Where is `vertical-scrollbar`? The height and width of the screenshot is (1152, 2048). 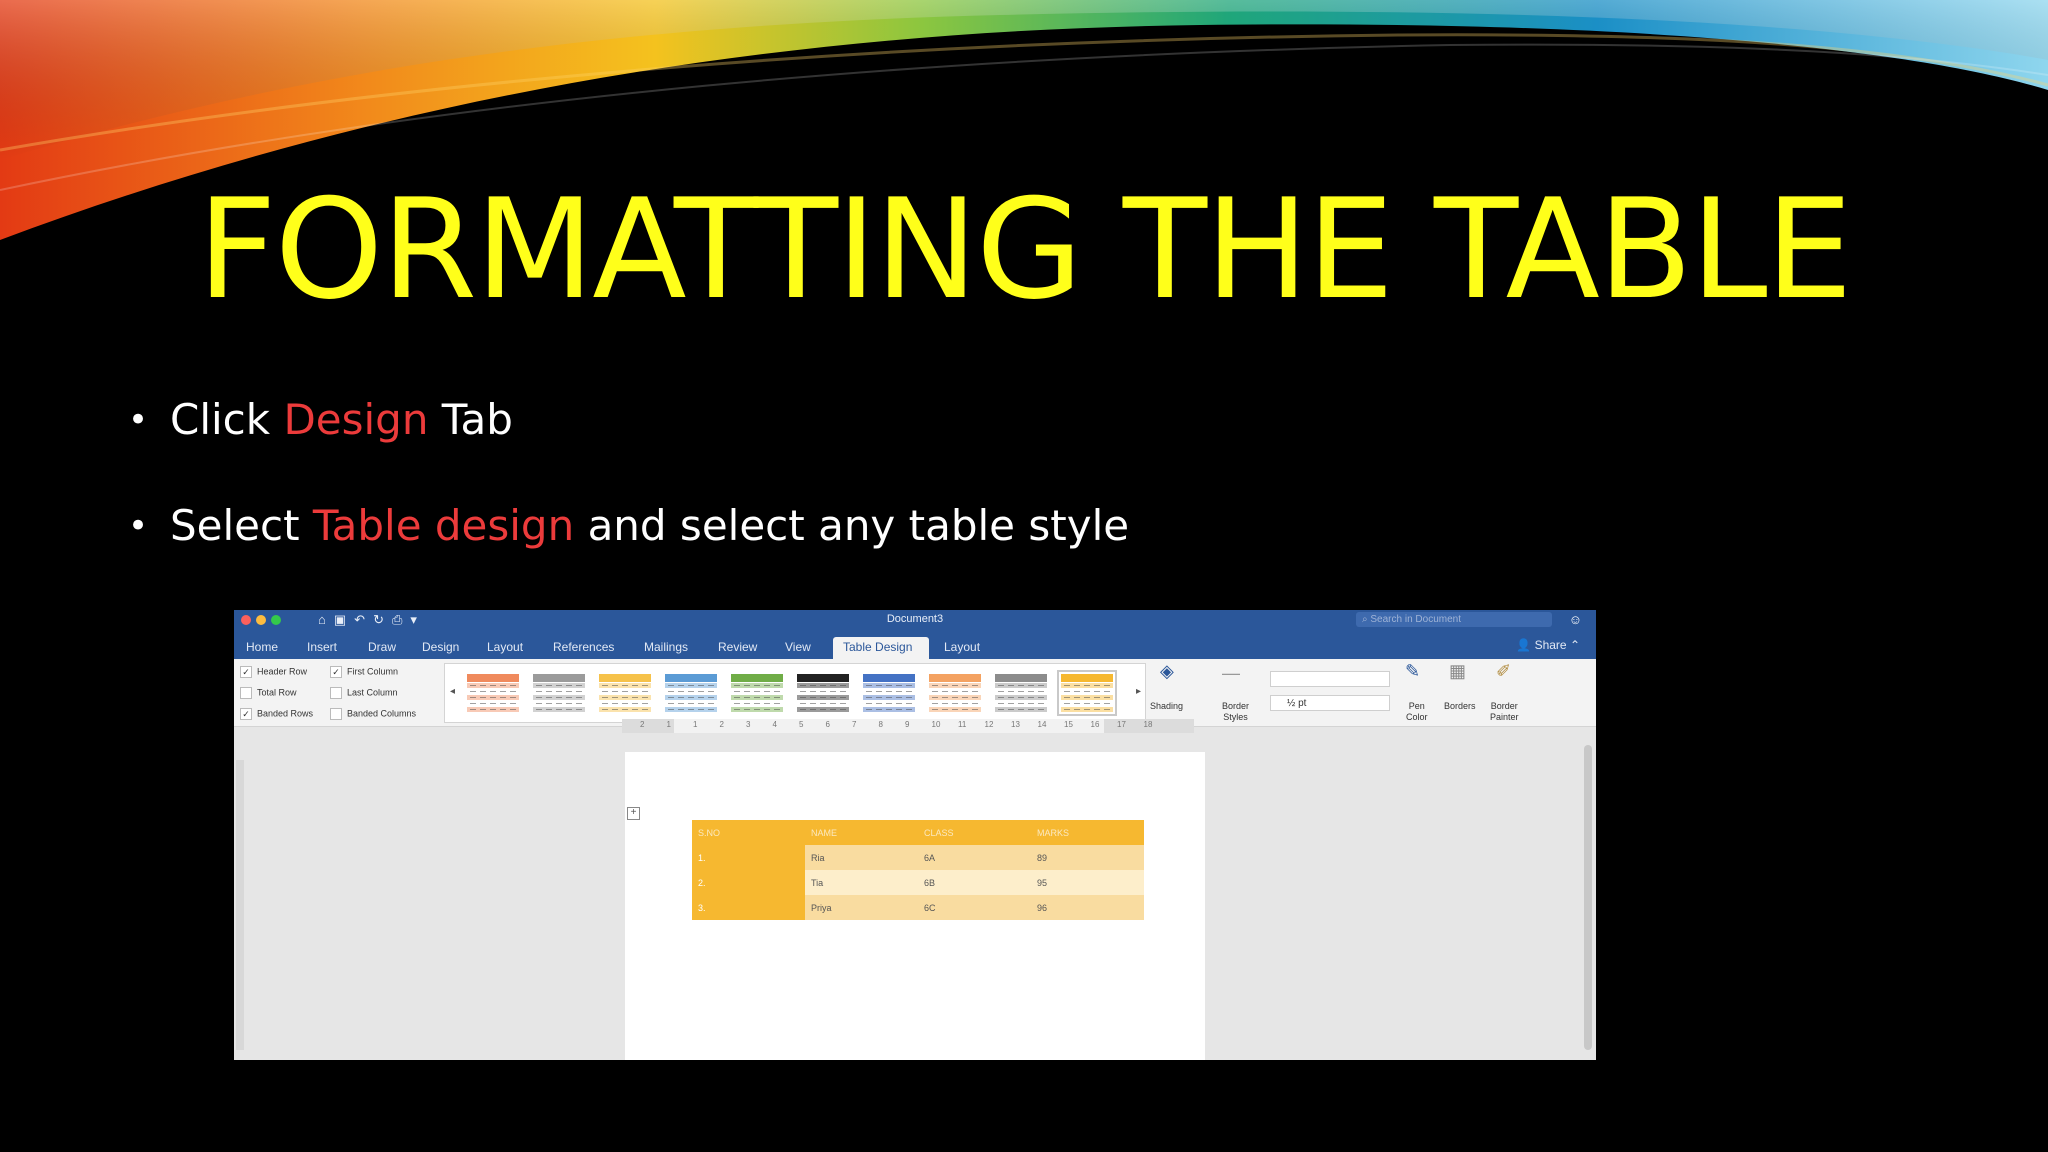 vertical-scrollbar is located at coordinates (1588, 897).